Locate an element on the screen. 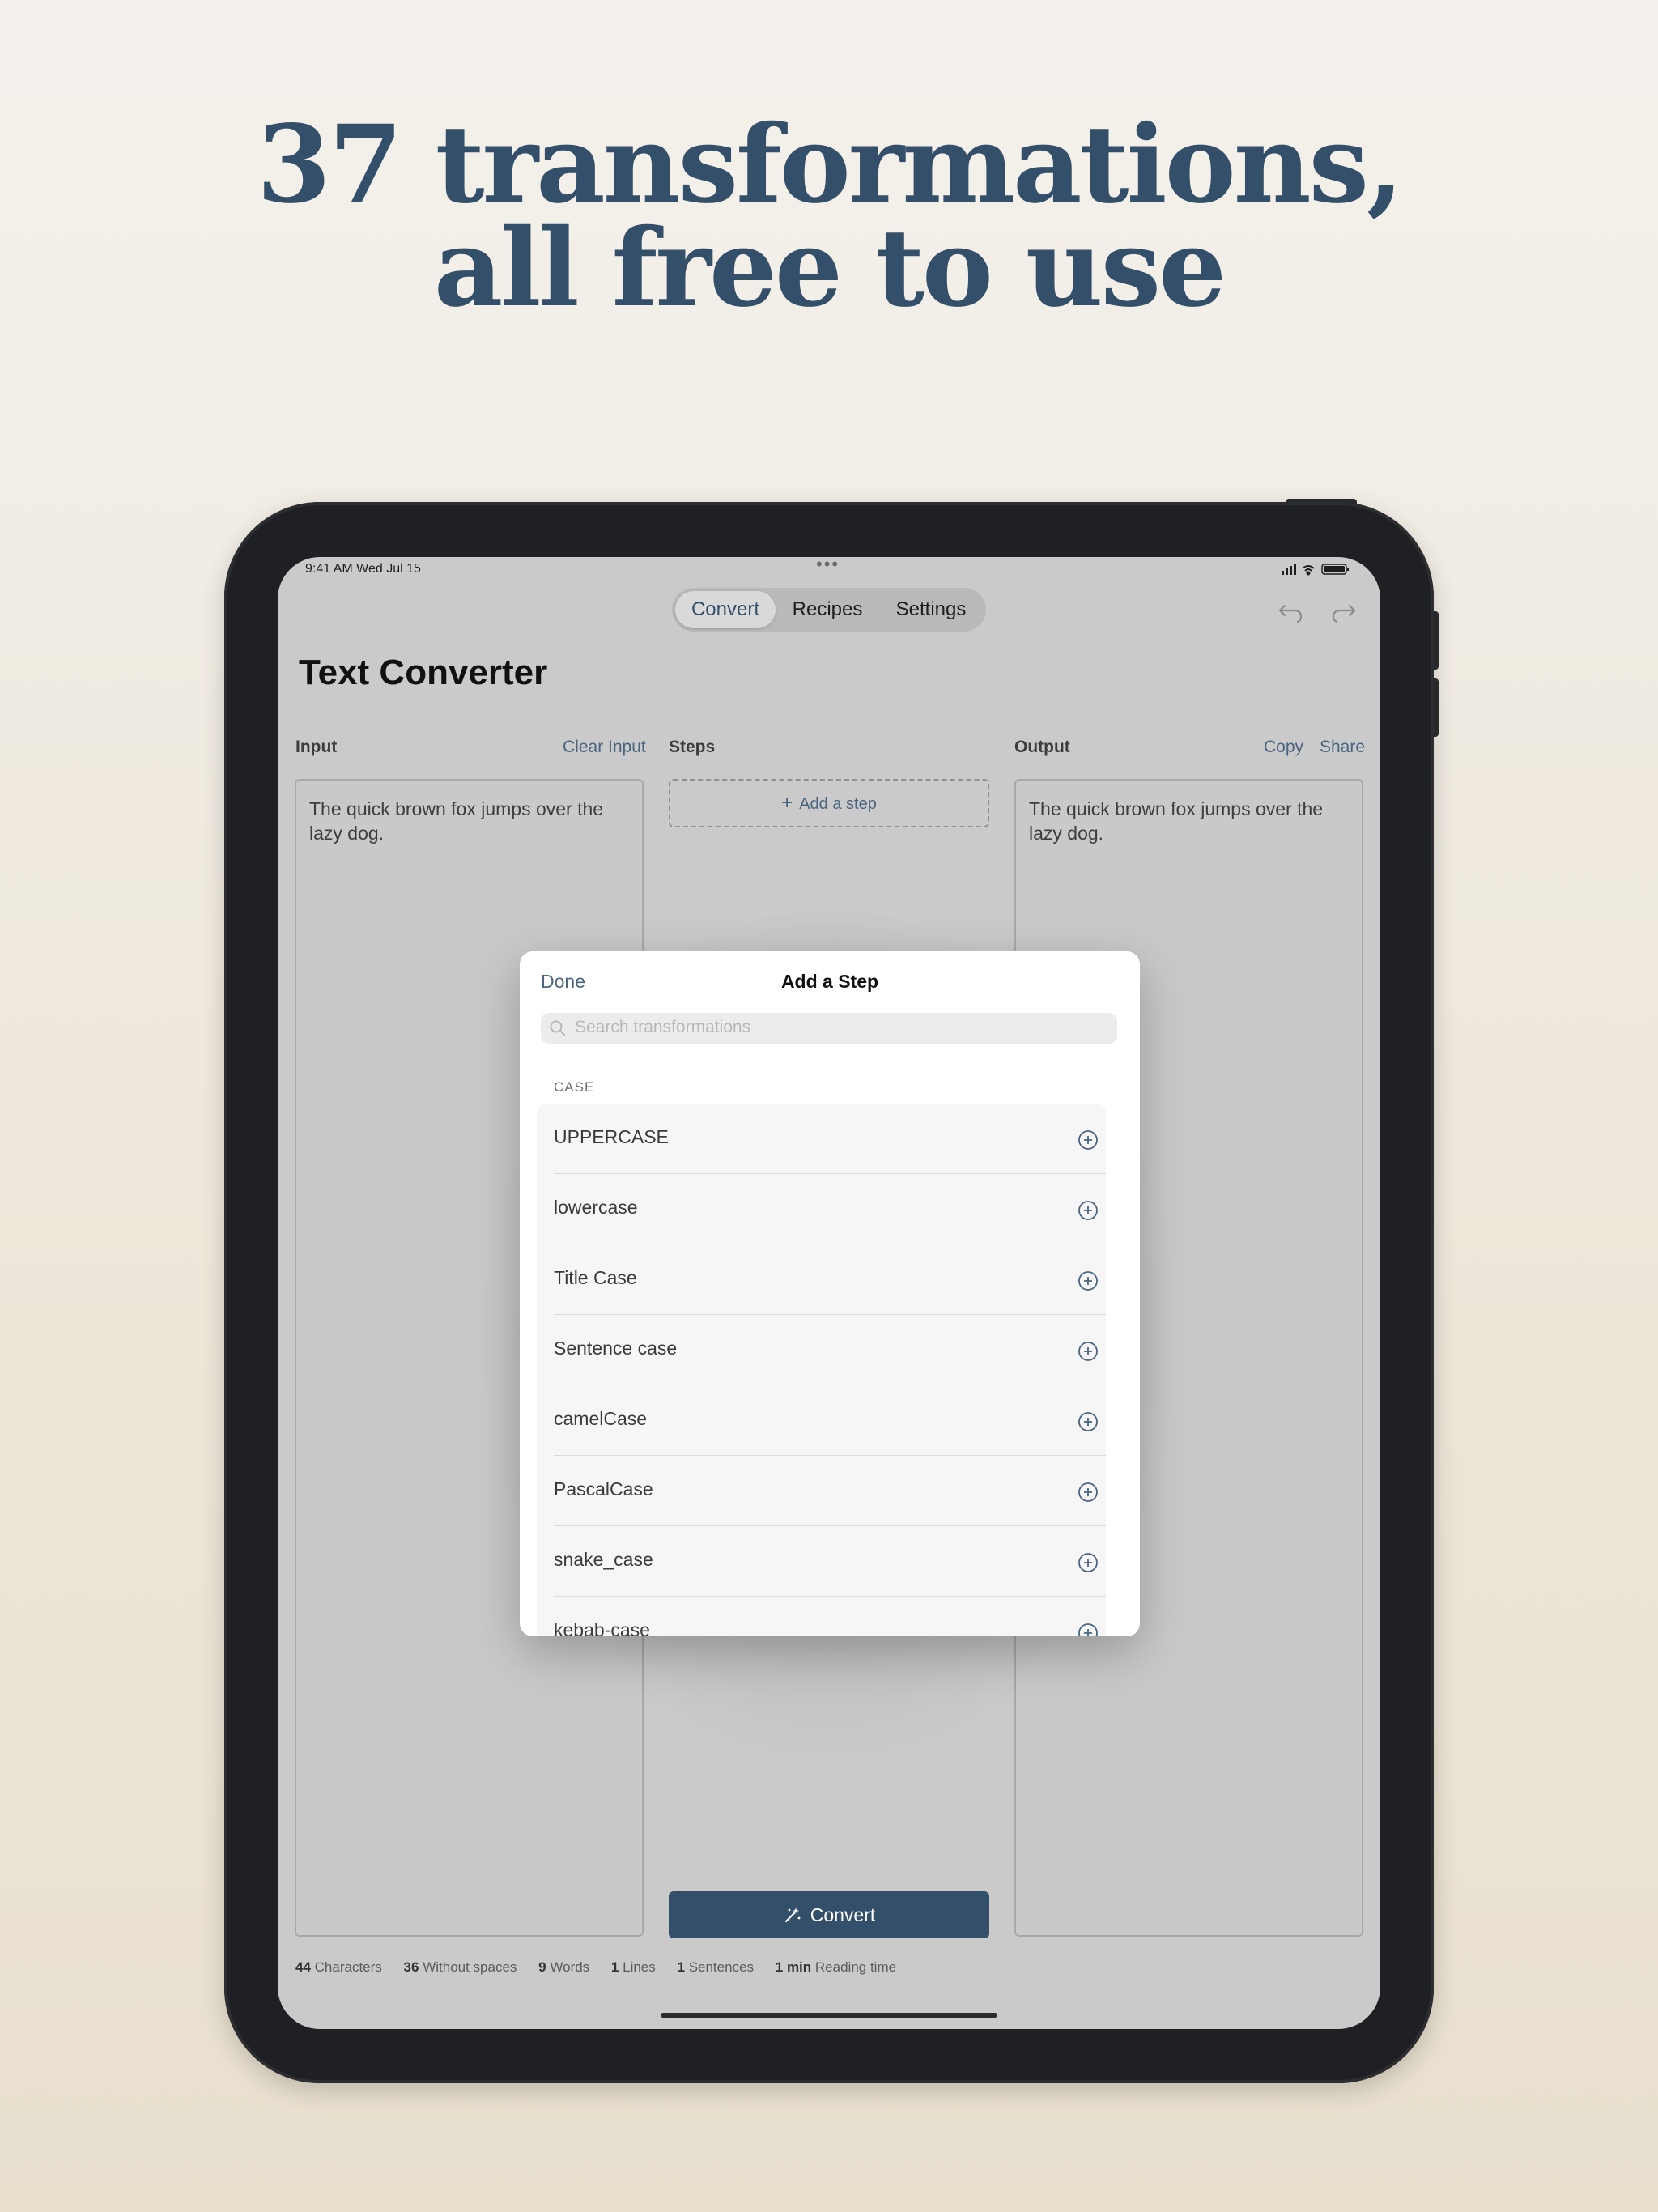 This screenshot has width=1658, height=2212. headline-line-1: 37 transformations, is located at coordinates (830, 165).